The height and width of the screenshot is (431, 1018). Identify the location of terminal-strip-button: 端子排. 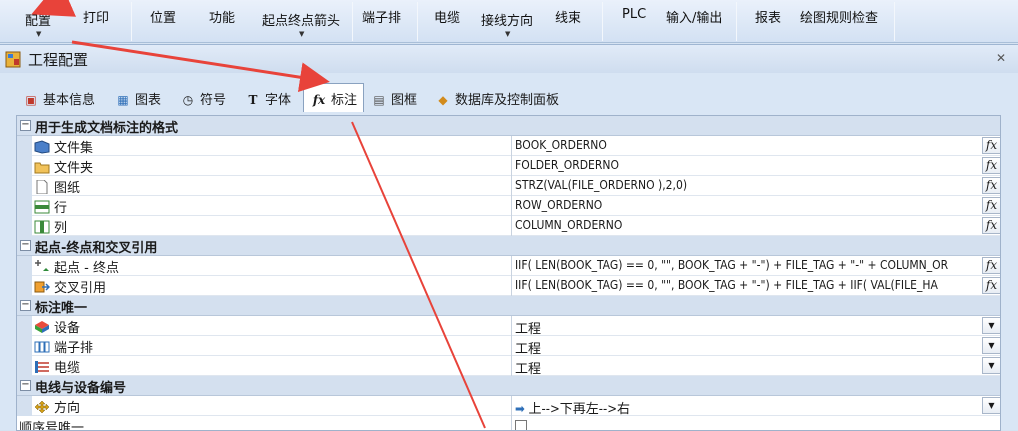
(381, 16).